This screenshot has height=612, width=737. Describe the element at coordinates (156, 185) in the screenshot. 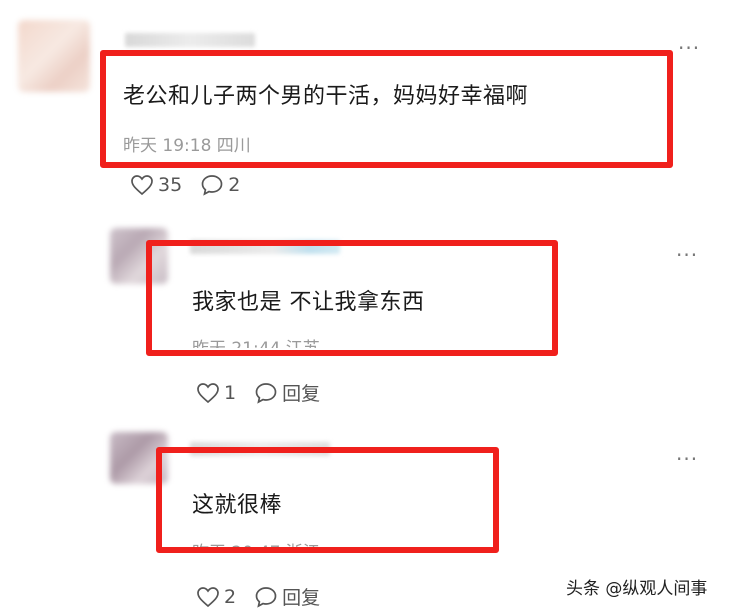

I see `like-button: 35` at that location.